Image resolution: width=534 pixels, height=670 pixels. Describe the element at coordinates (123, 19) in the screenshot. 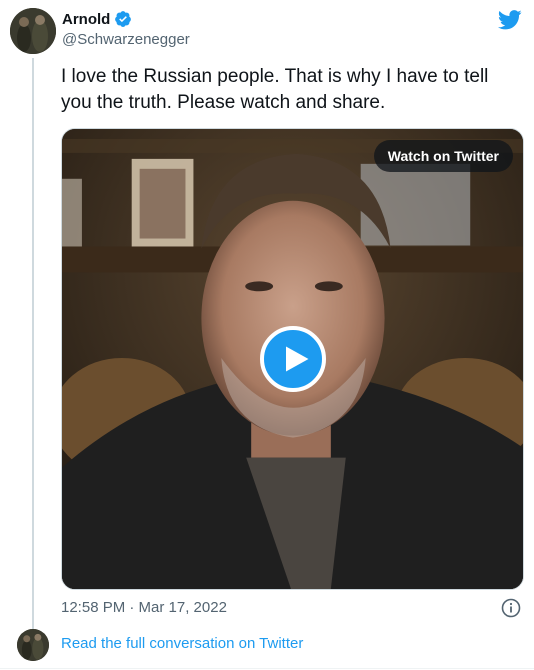

I see `verified-badge-icon` at that location.